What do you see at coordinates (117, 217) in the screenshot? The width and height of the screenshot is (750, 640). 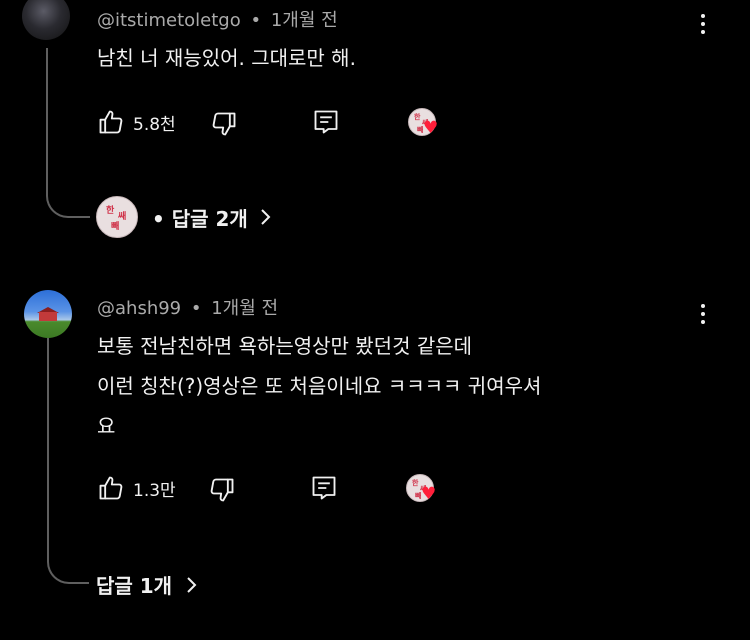 I see `reply-author-avatar: 한 쌔 빼` at bounding box center [117, 217].